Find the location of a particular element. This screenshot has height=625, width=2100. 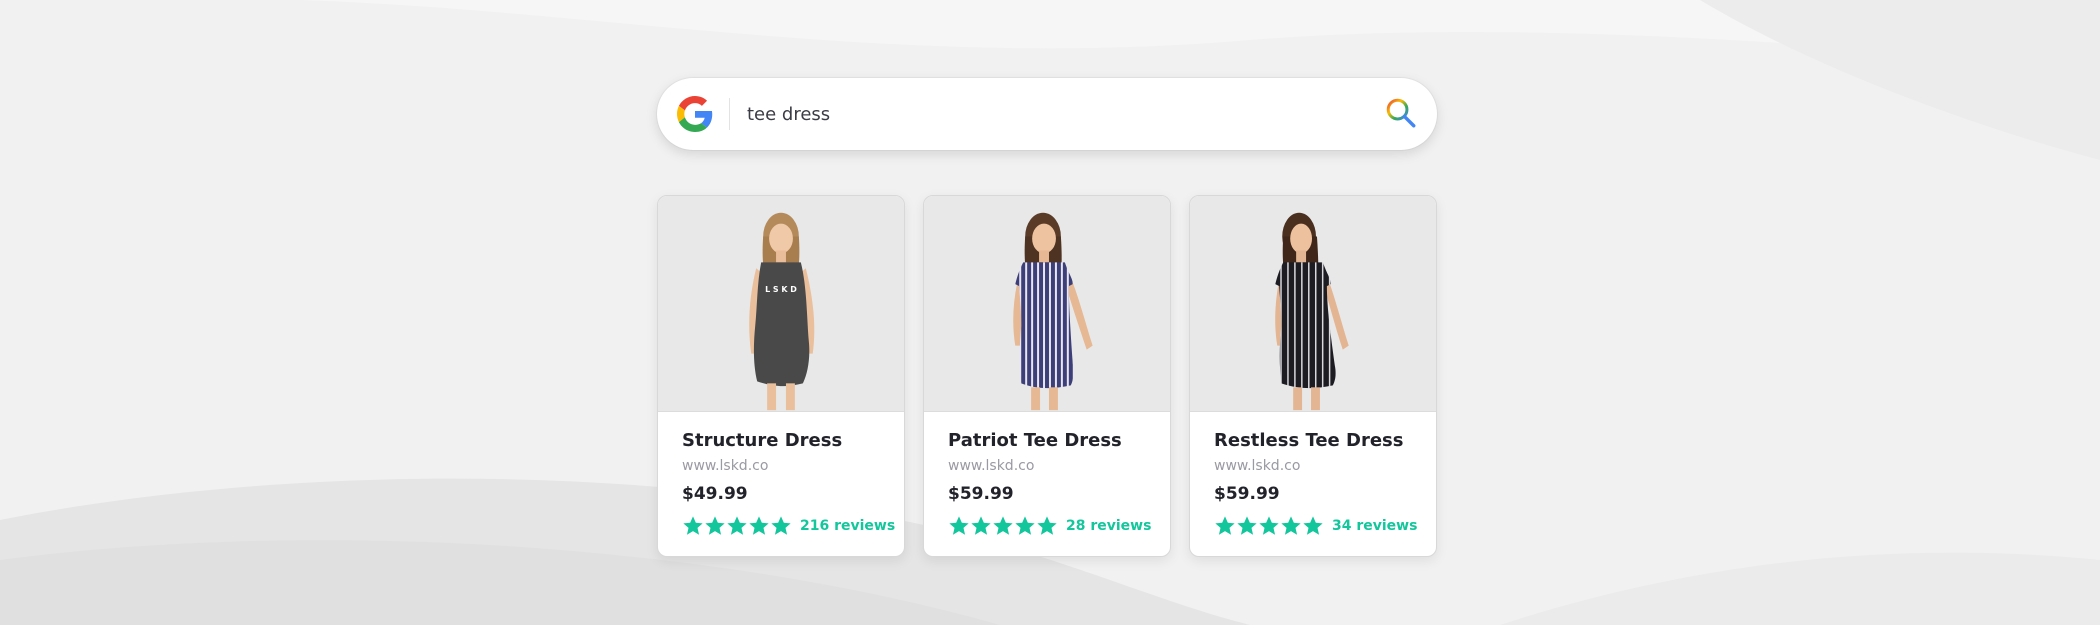

search-input is located at coordinates (1047, 114).